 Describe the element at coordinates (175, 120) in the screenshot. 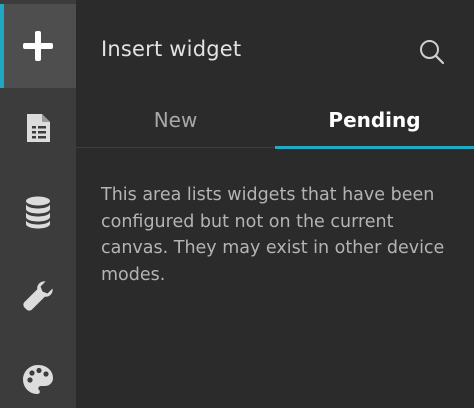

I see `tab-new: New` at that location.